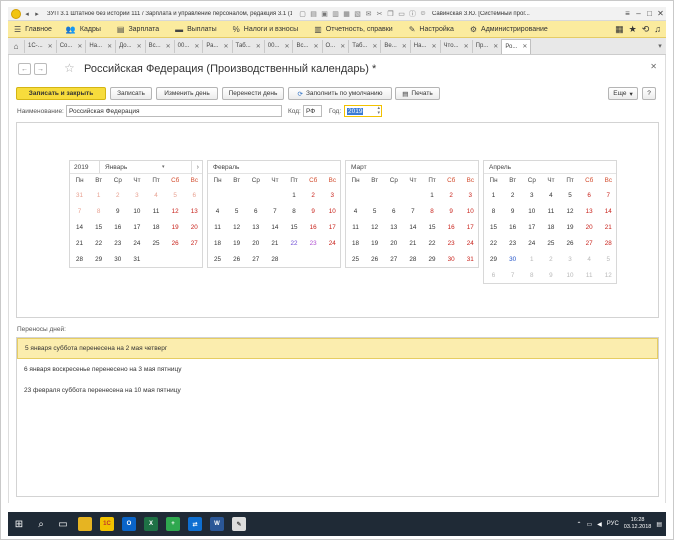  I want to click on menu-item-main: ☰ Главное, so click(33, 29).